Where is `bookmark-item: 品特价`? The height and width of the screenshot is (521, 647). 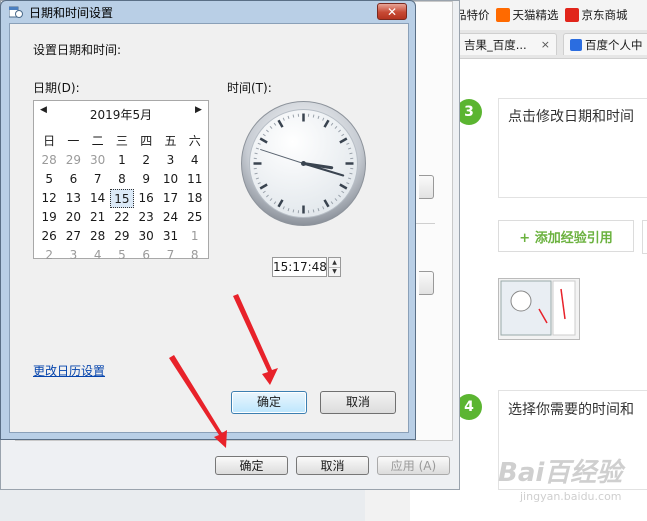 bookmark-item: 品特价 is located at coordinates (472, 15).